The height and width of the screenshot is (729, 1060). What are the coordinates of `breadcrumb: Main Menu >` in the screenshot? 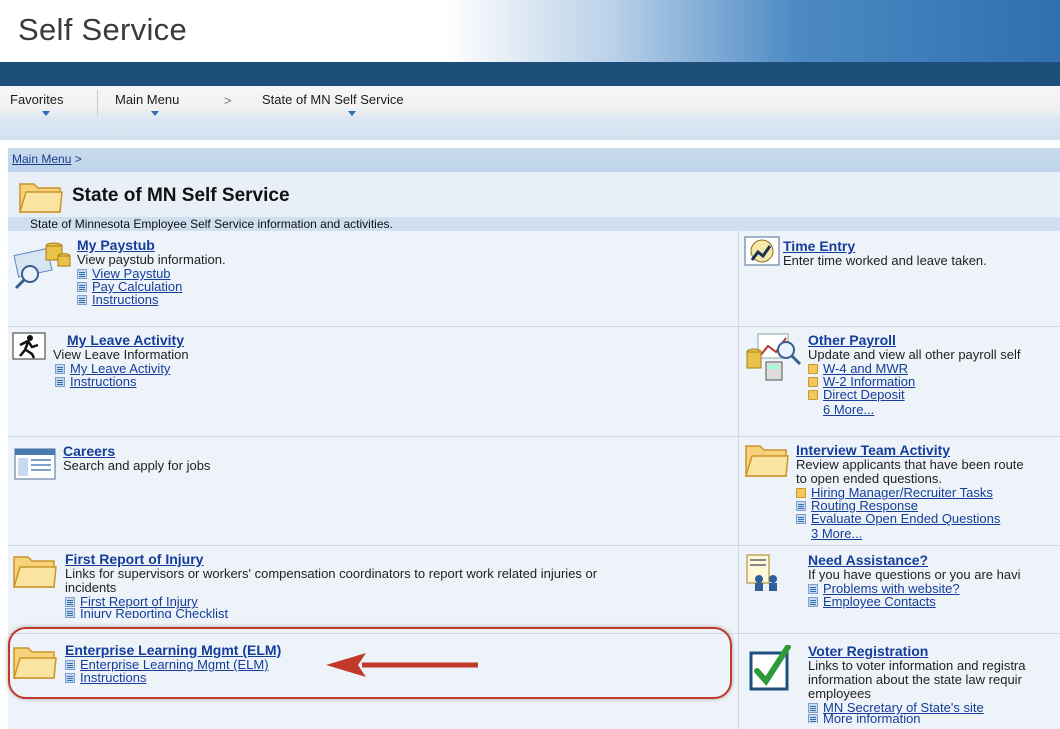 It's located at (534, 160).